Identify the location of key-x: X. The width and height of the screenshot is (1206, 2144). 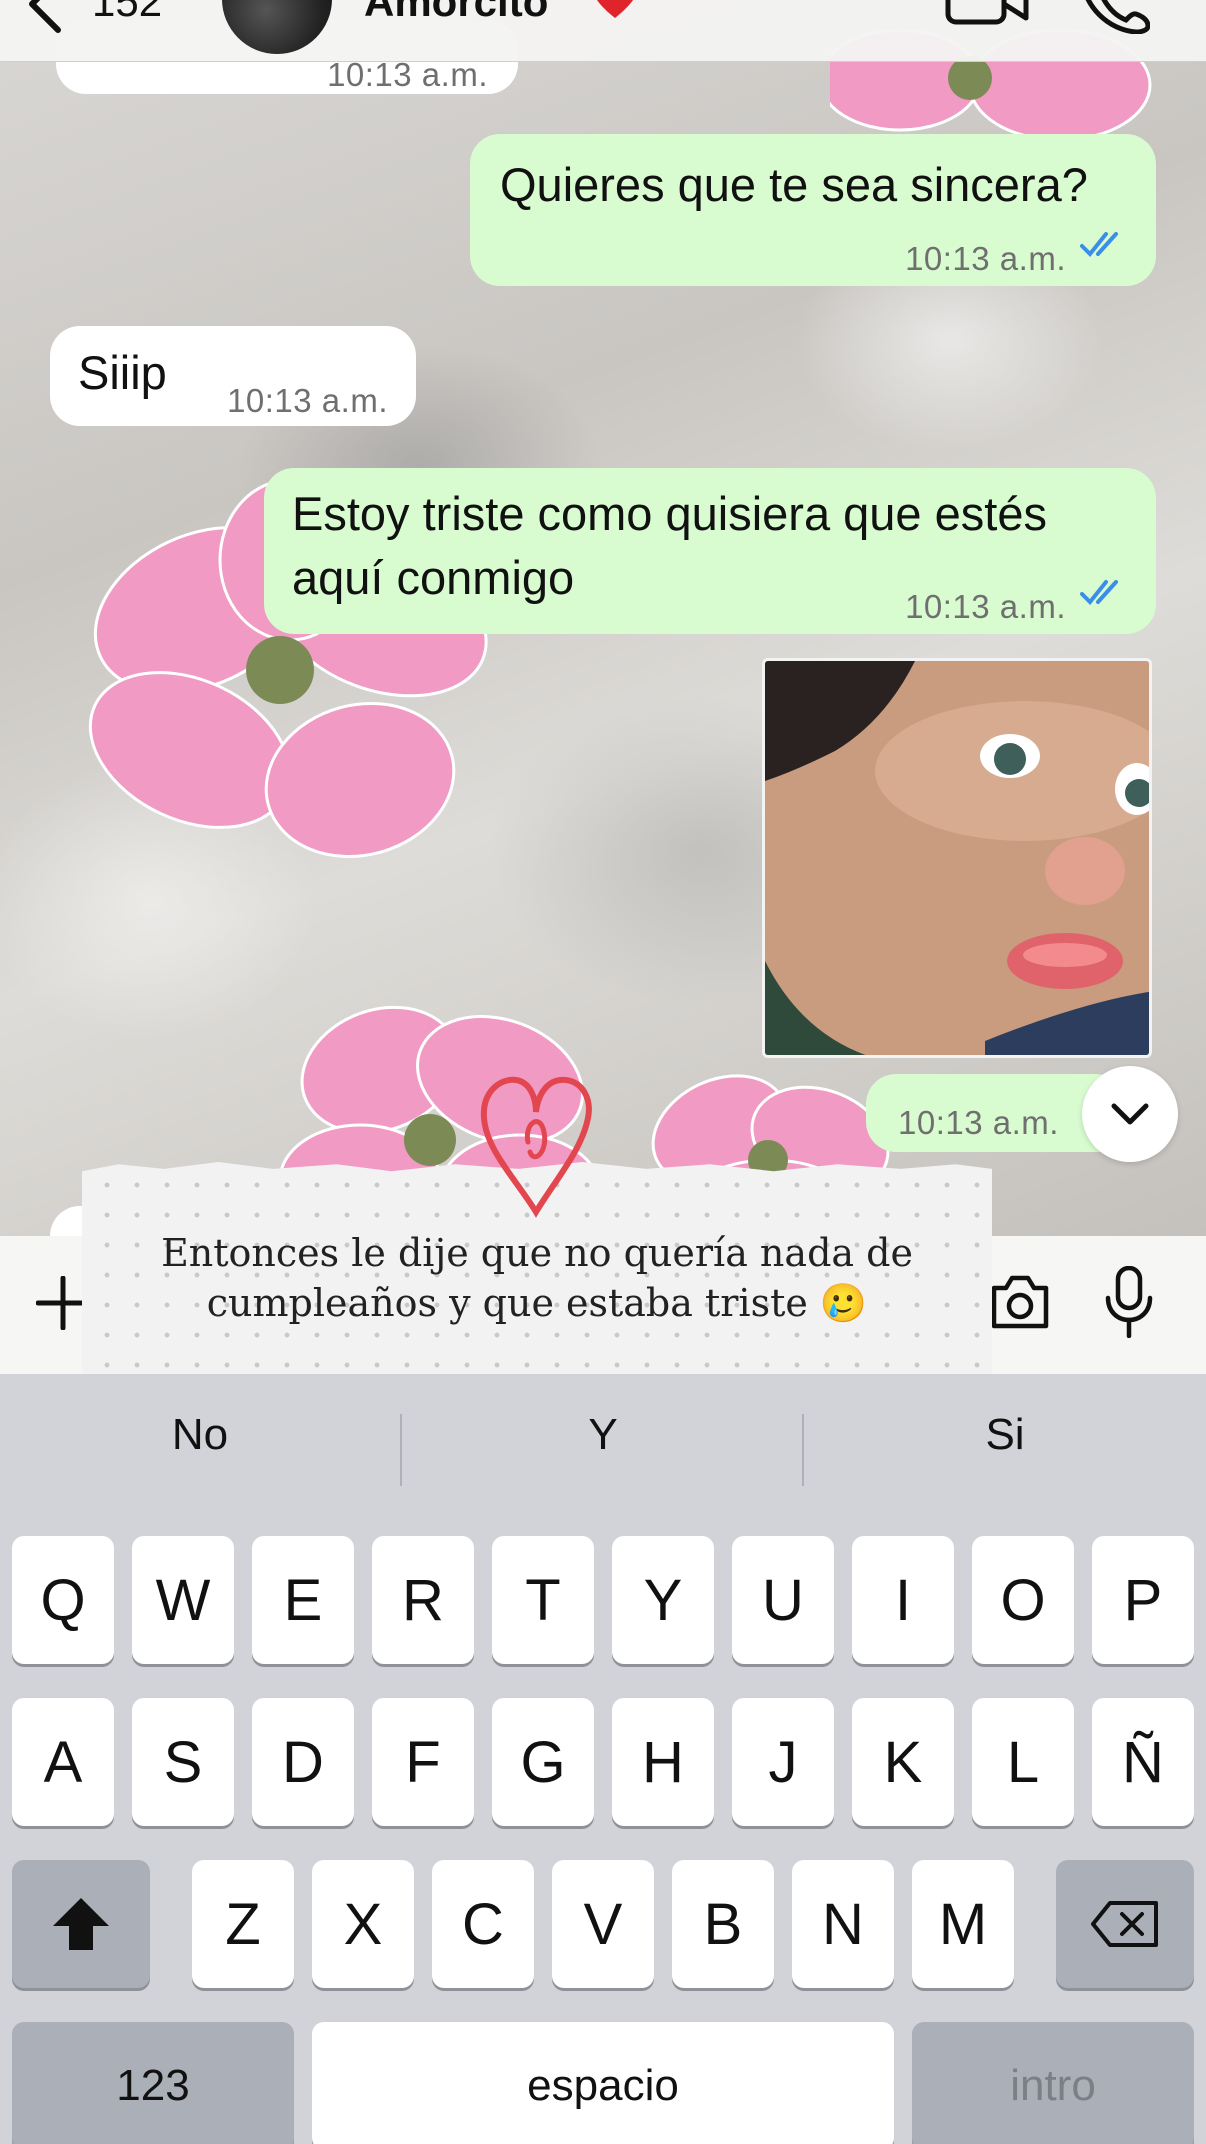
(363, 1924).